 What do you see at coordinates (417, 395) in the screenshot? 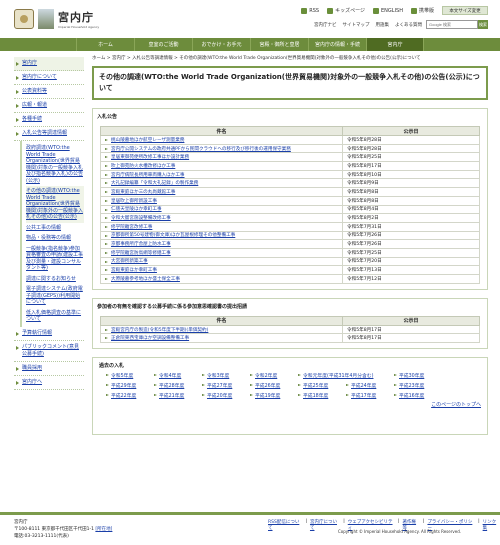
I see `year-link: 平成16年度` at bounding box center [417, 395].